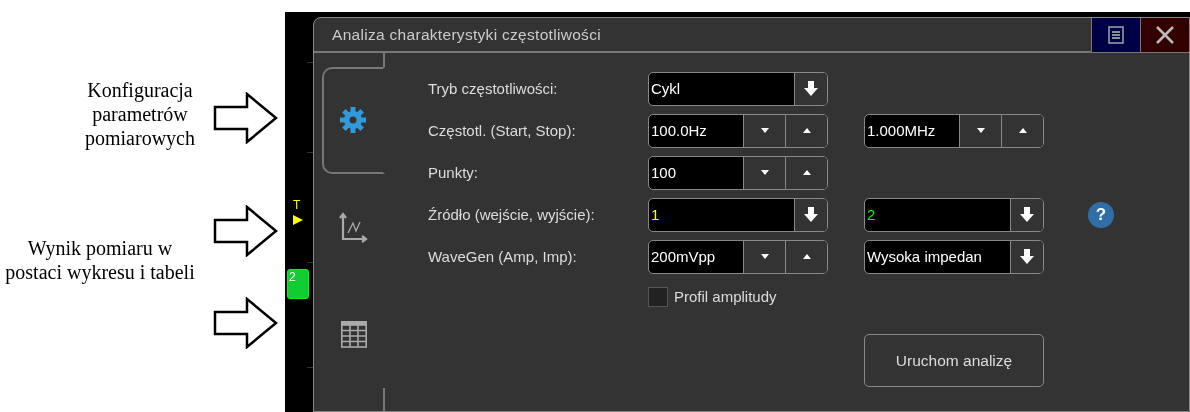 The height and width of the screenshot is (412, 1190). What do you see at coordinates (502, 130) in the screenshot?
I see `field-label: Częstotl. (Start, Stop):` at bounding box center [502, 130].